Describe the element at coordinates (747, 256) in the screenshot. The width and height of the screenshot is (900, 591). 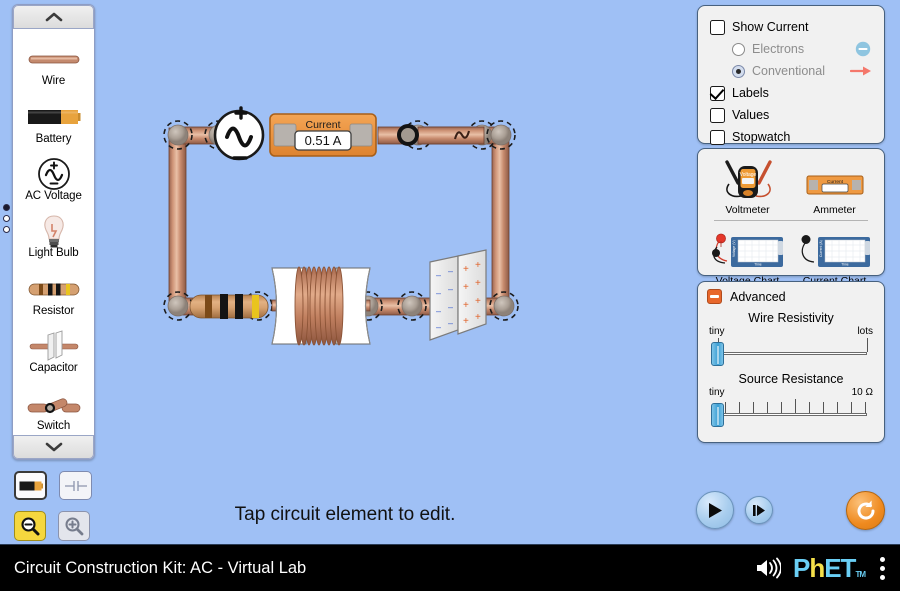
I see `voltage-chart-tool: Voltage (V) Time Voltage Chart` at that location.